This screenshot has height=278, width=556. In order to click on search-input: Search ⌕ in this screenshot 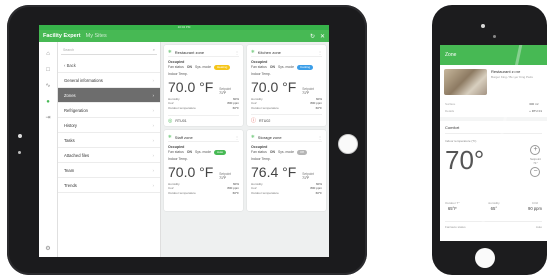, I will do `click(109, 50)`.